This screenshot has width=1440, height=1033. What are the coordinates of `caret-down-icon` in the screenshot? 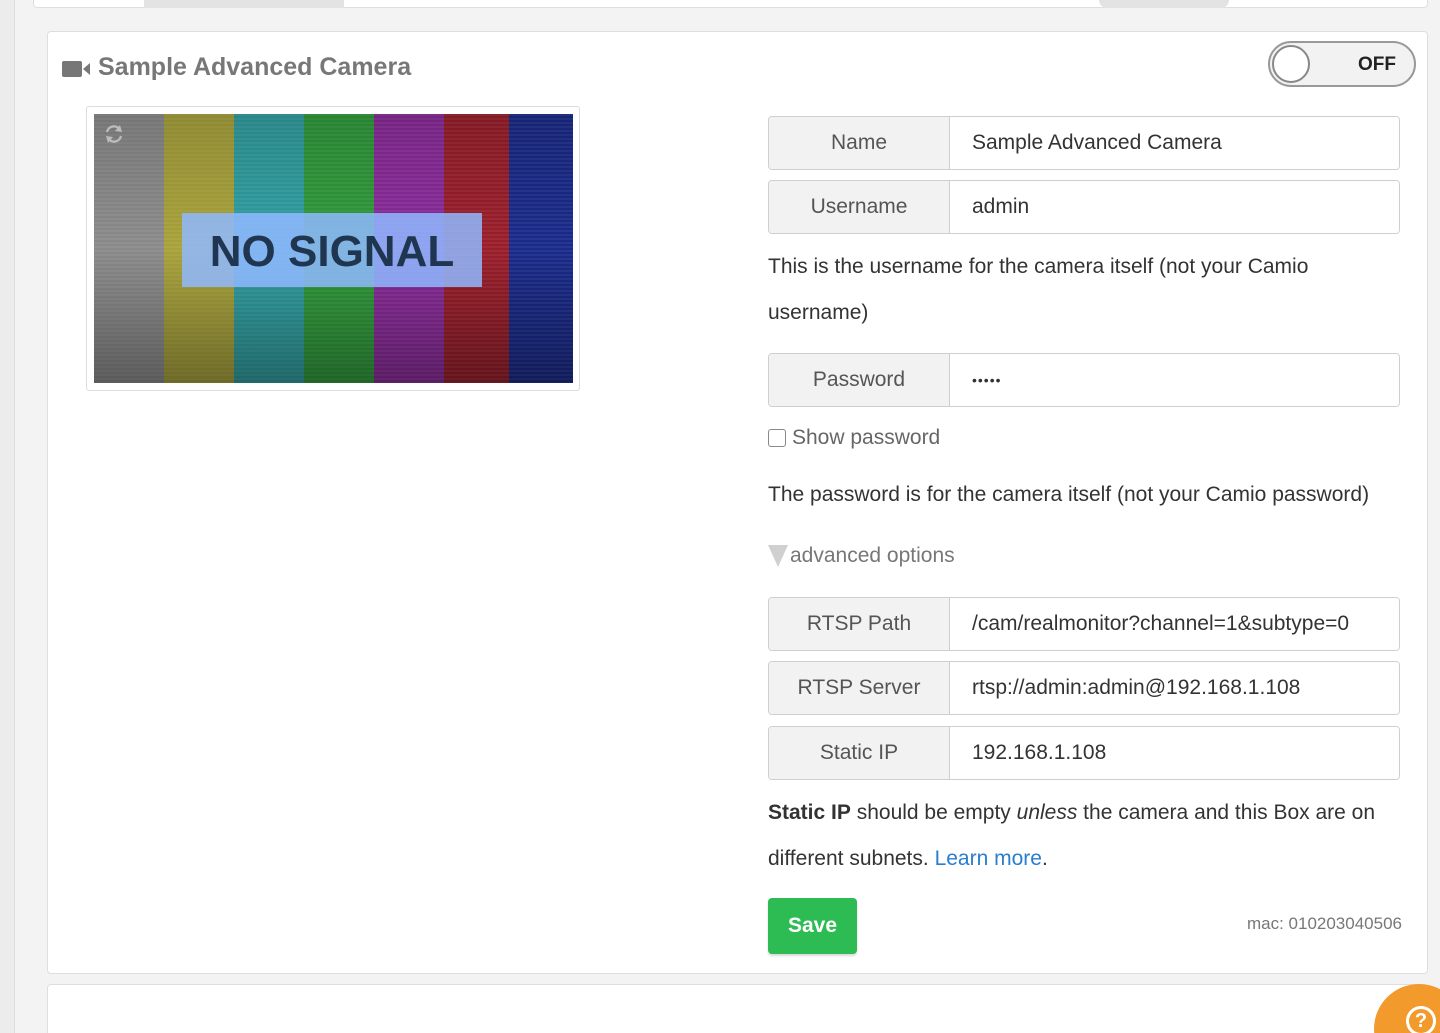 It's located at (778, 556).